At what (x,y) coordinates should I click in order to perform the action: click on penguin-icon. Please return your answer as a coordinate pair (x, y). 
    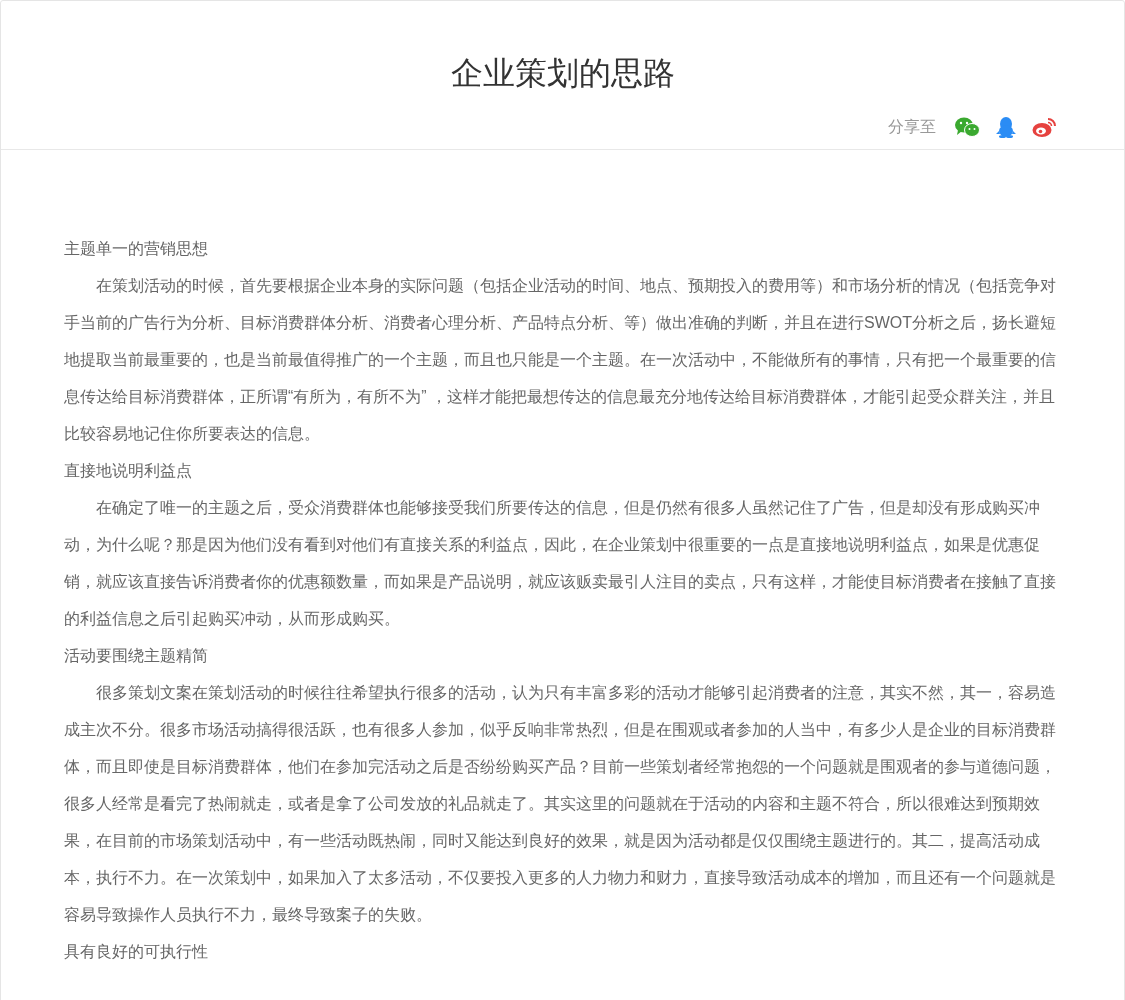
    Looking at the image, I should click on (1006, 127).